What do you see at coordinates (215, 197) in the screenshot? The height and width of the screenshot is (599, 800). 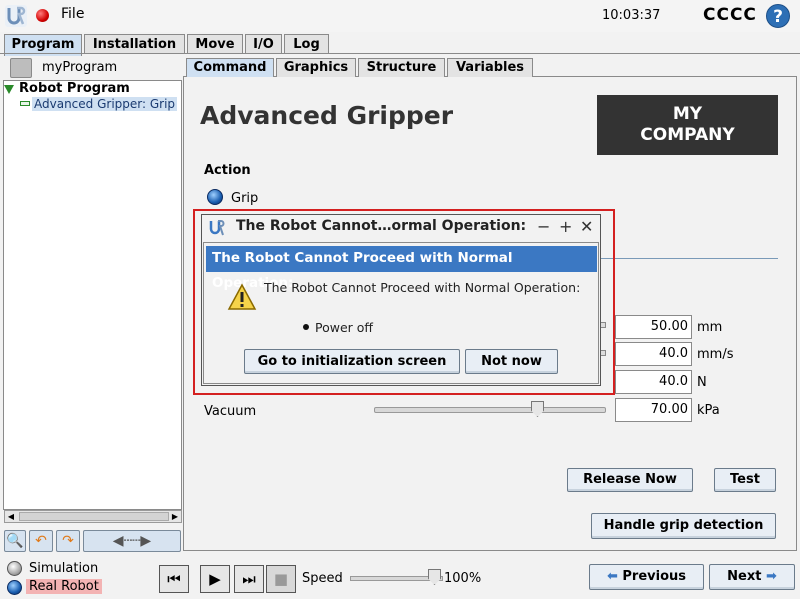 I see `grip-radio-button` at bounding box center [215, 197].